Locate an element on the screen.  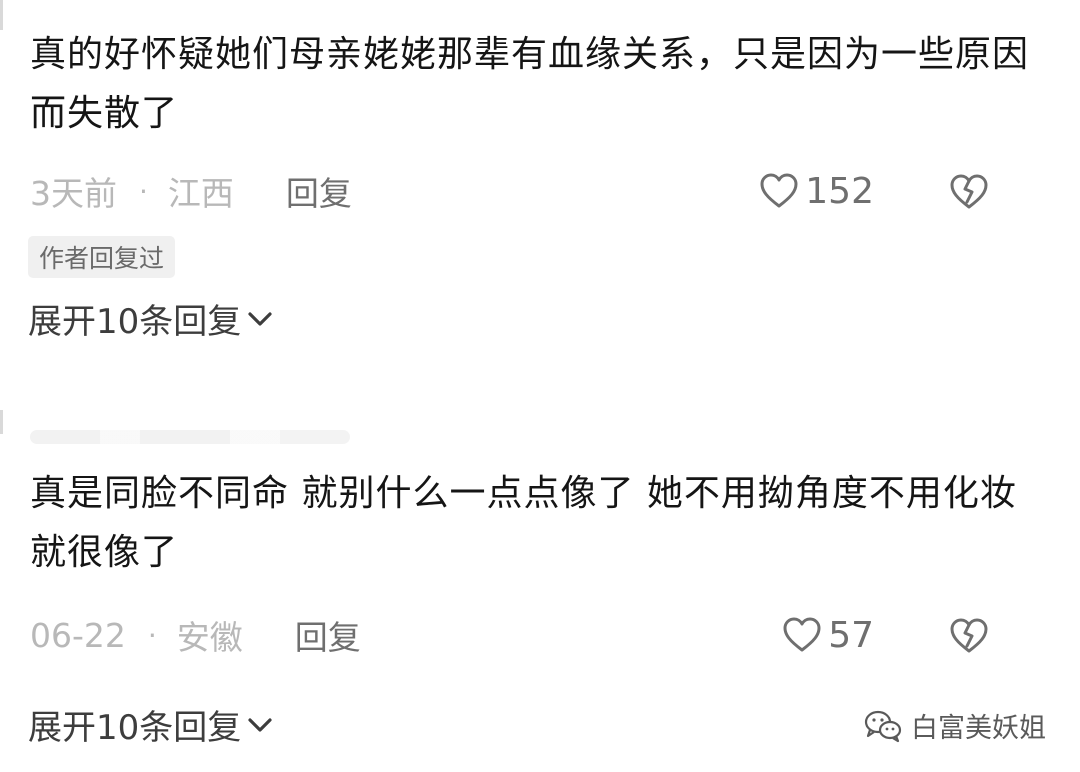
comment-time: 06-22 is located at coordinates (78, 635).